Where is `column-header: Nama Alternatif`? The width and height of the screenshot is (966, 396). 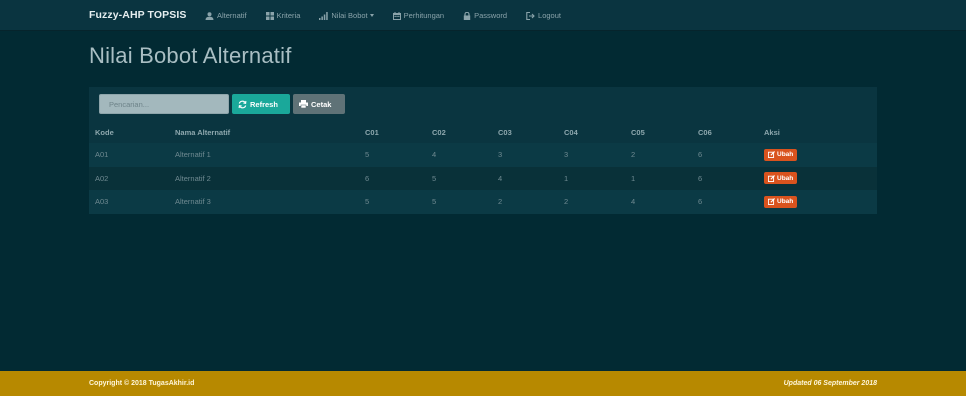 column-header: Nama Alternatif is located at coordinates (264, 132).